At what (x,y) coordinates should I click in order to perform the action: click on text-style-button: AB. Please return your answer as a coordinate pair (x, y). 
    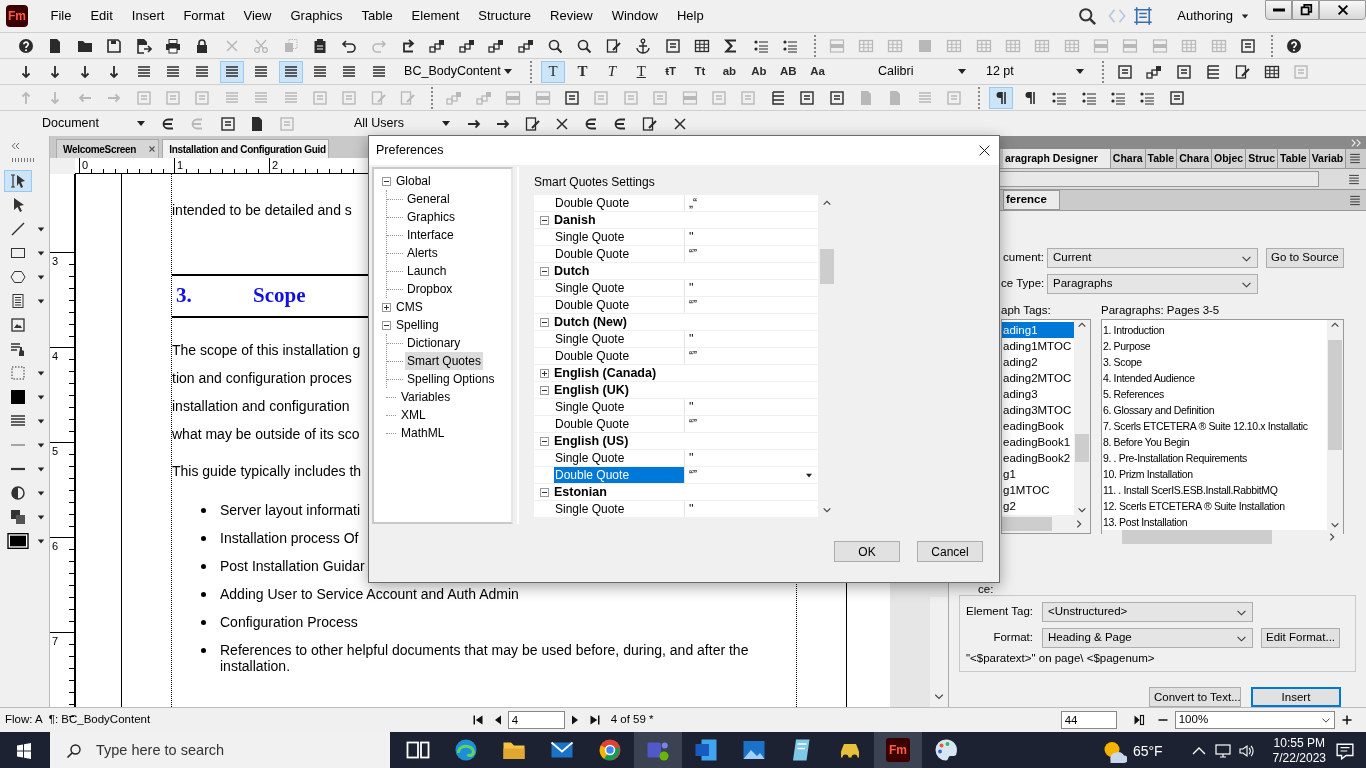
    Looking at the image, I should click on (788, 71).